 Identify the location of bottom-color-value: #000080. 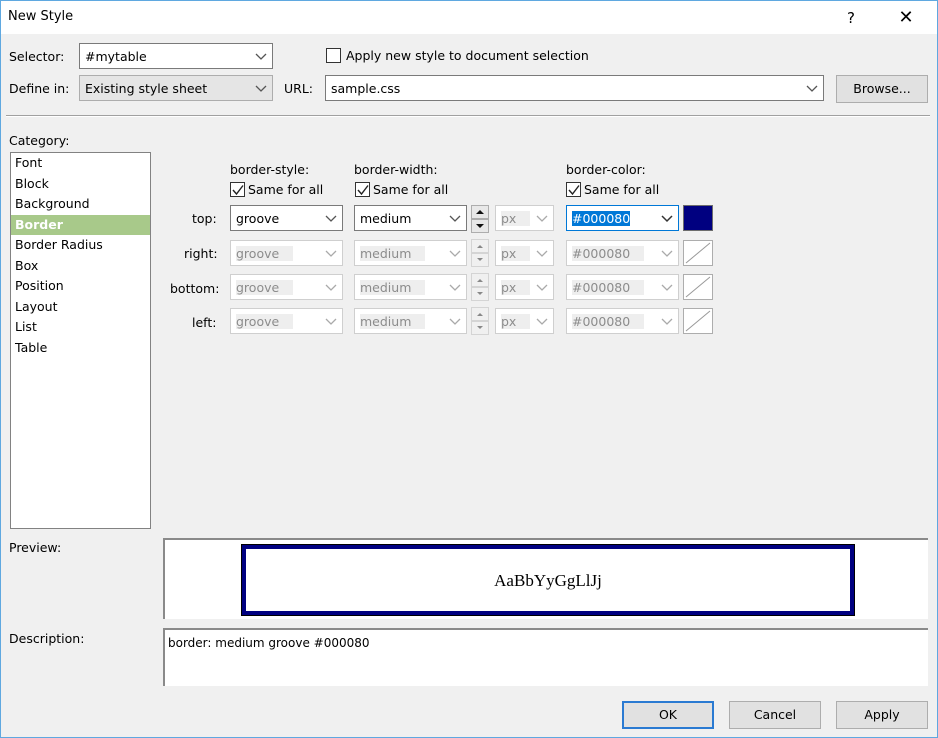
(608, 287).